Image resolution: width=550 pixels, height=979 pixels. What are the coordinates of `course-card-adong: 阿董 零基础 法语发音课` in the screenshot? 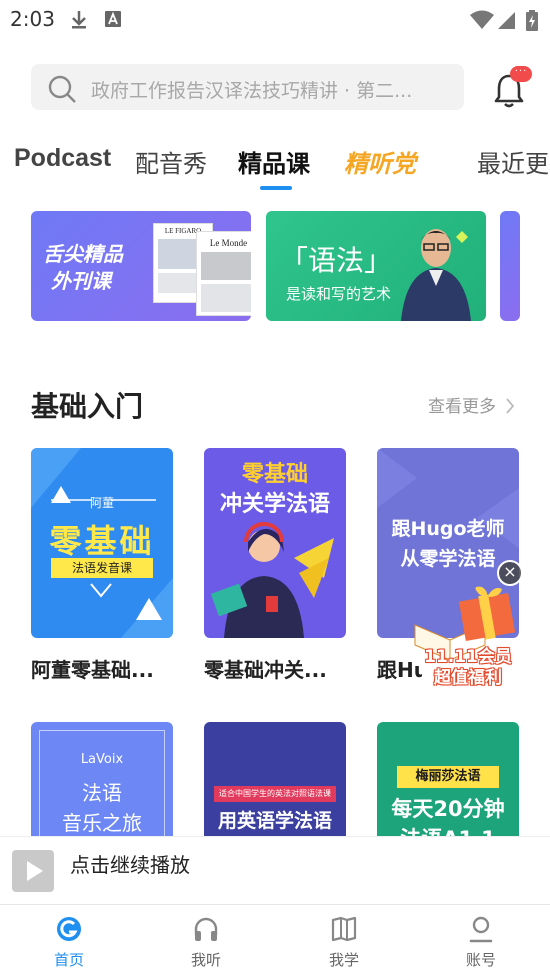 It's located at (102, 543).